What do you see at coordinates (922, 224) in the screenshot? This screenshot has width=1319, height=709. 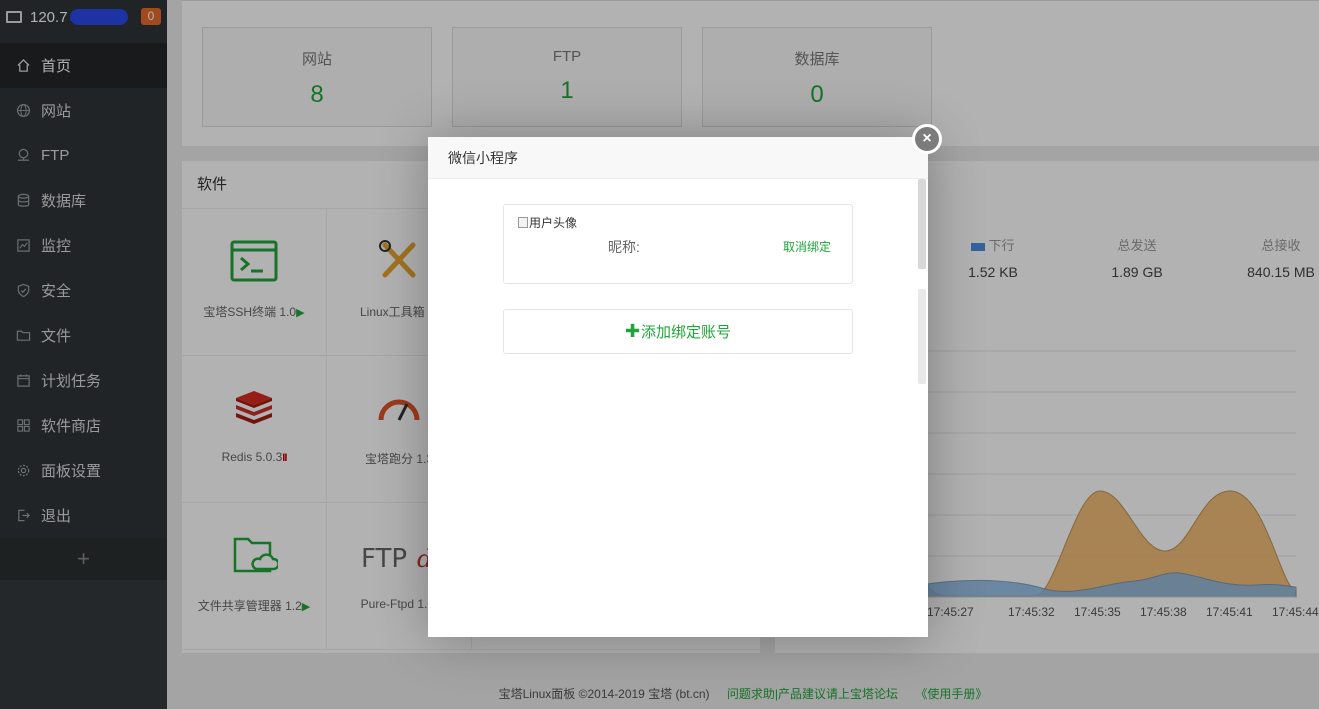 I see `scrollbar-thumb` at bounding box center [922, 224].